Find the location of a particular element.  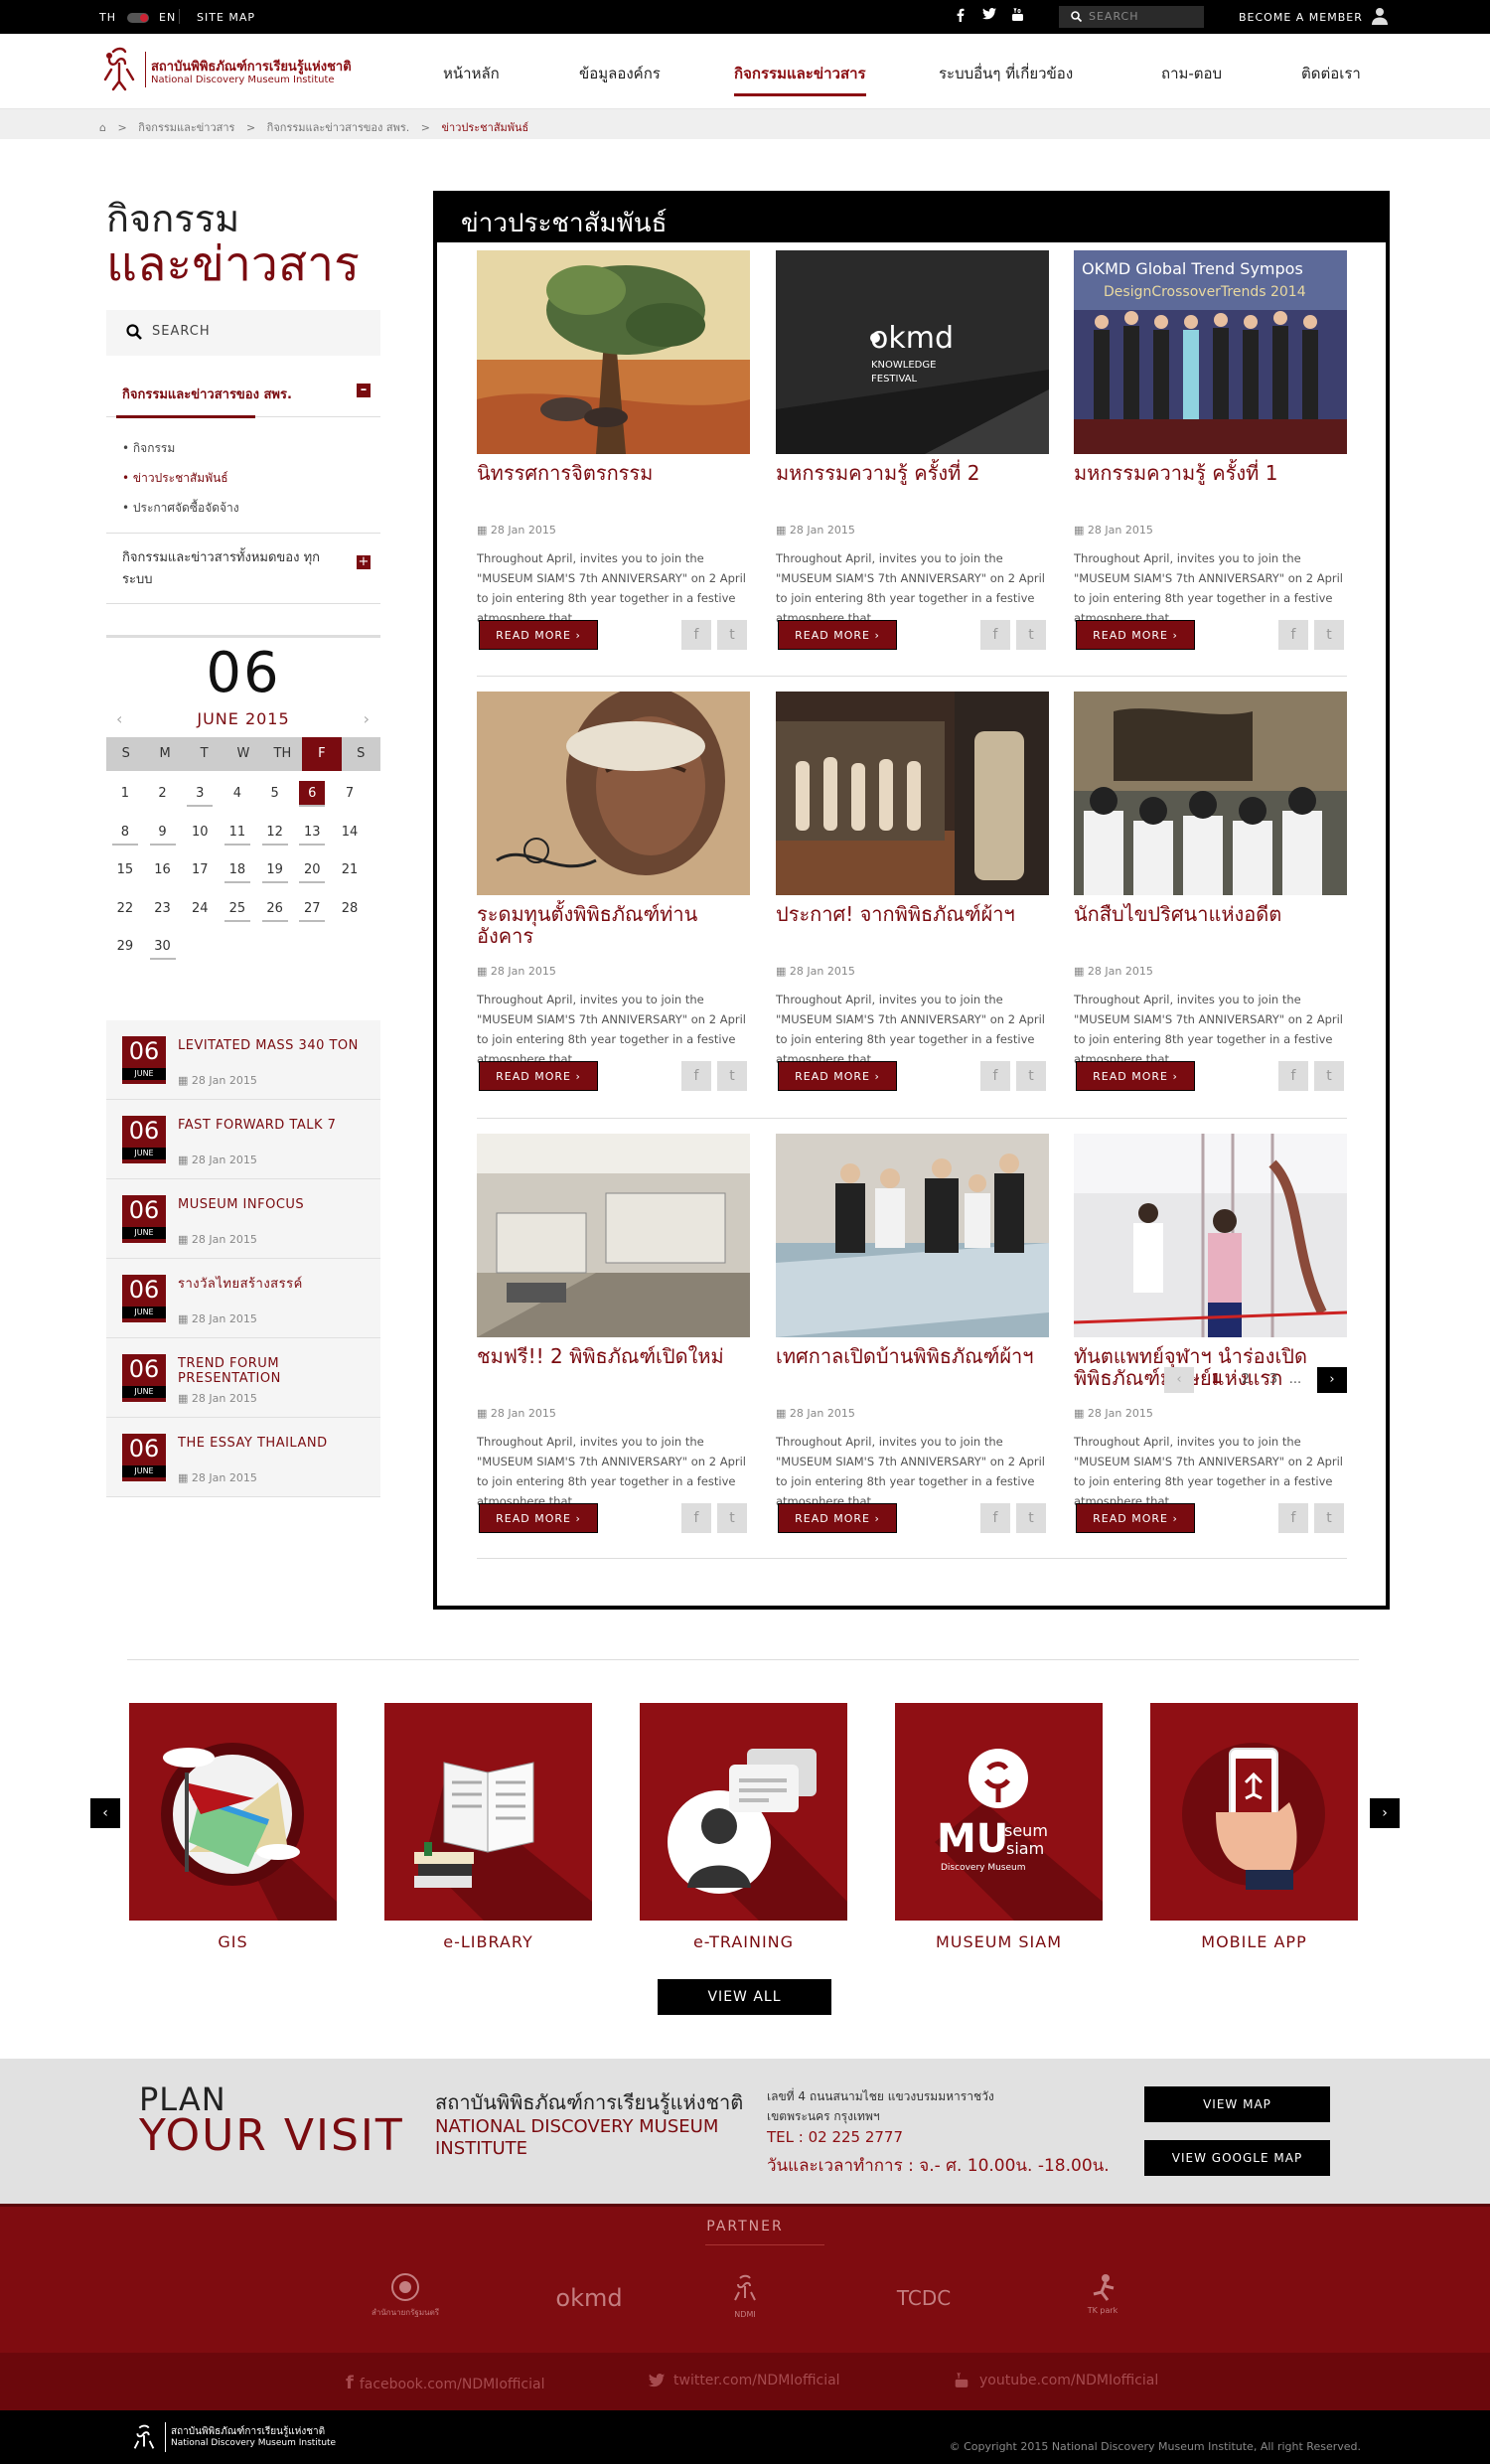

sidebar-category-ndmi: กิจกรรมและข่าวสารของ สพร. – is located at coordinates (243, 394).